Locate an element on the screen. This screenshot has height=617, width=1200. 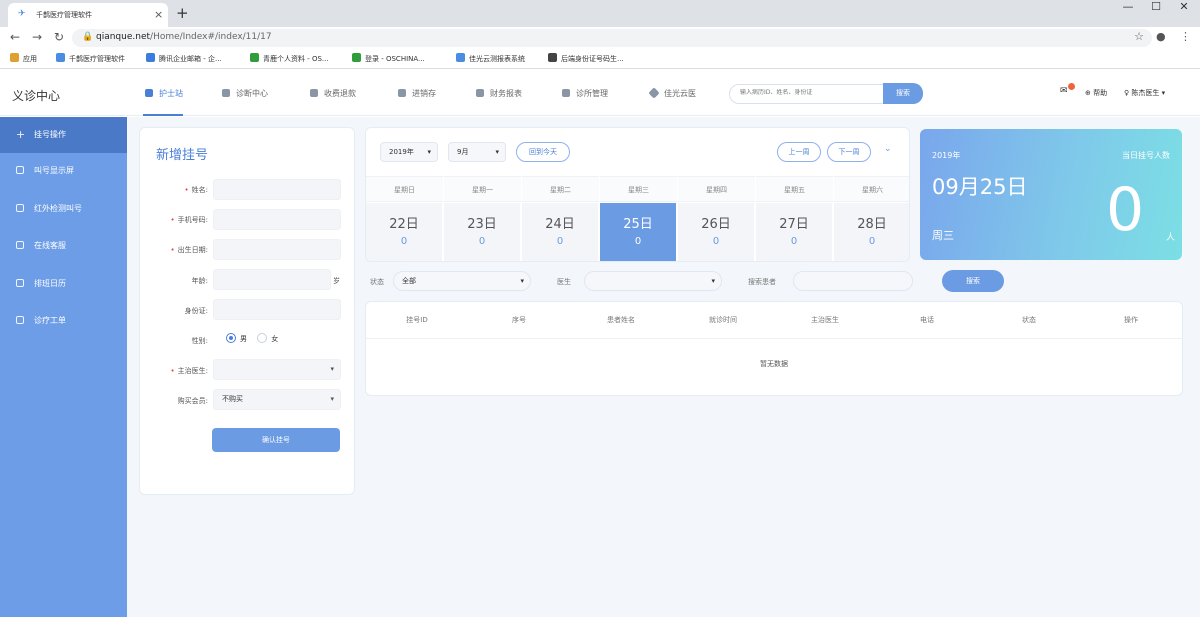
menu-billing: 收费退款 is located at coordinates (333, 93).